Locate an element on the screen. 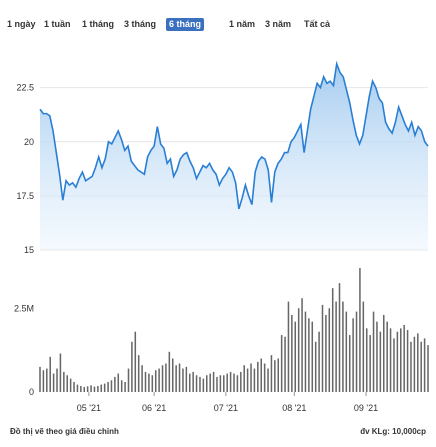 The width and height of the screenshot is (436, 447). volume-y-axis: 0 2.5M is located at coordinates (24, 350).